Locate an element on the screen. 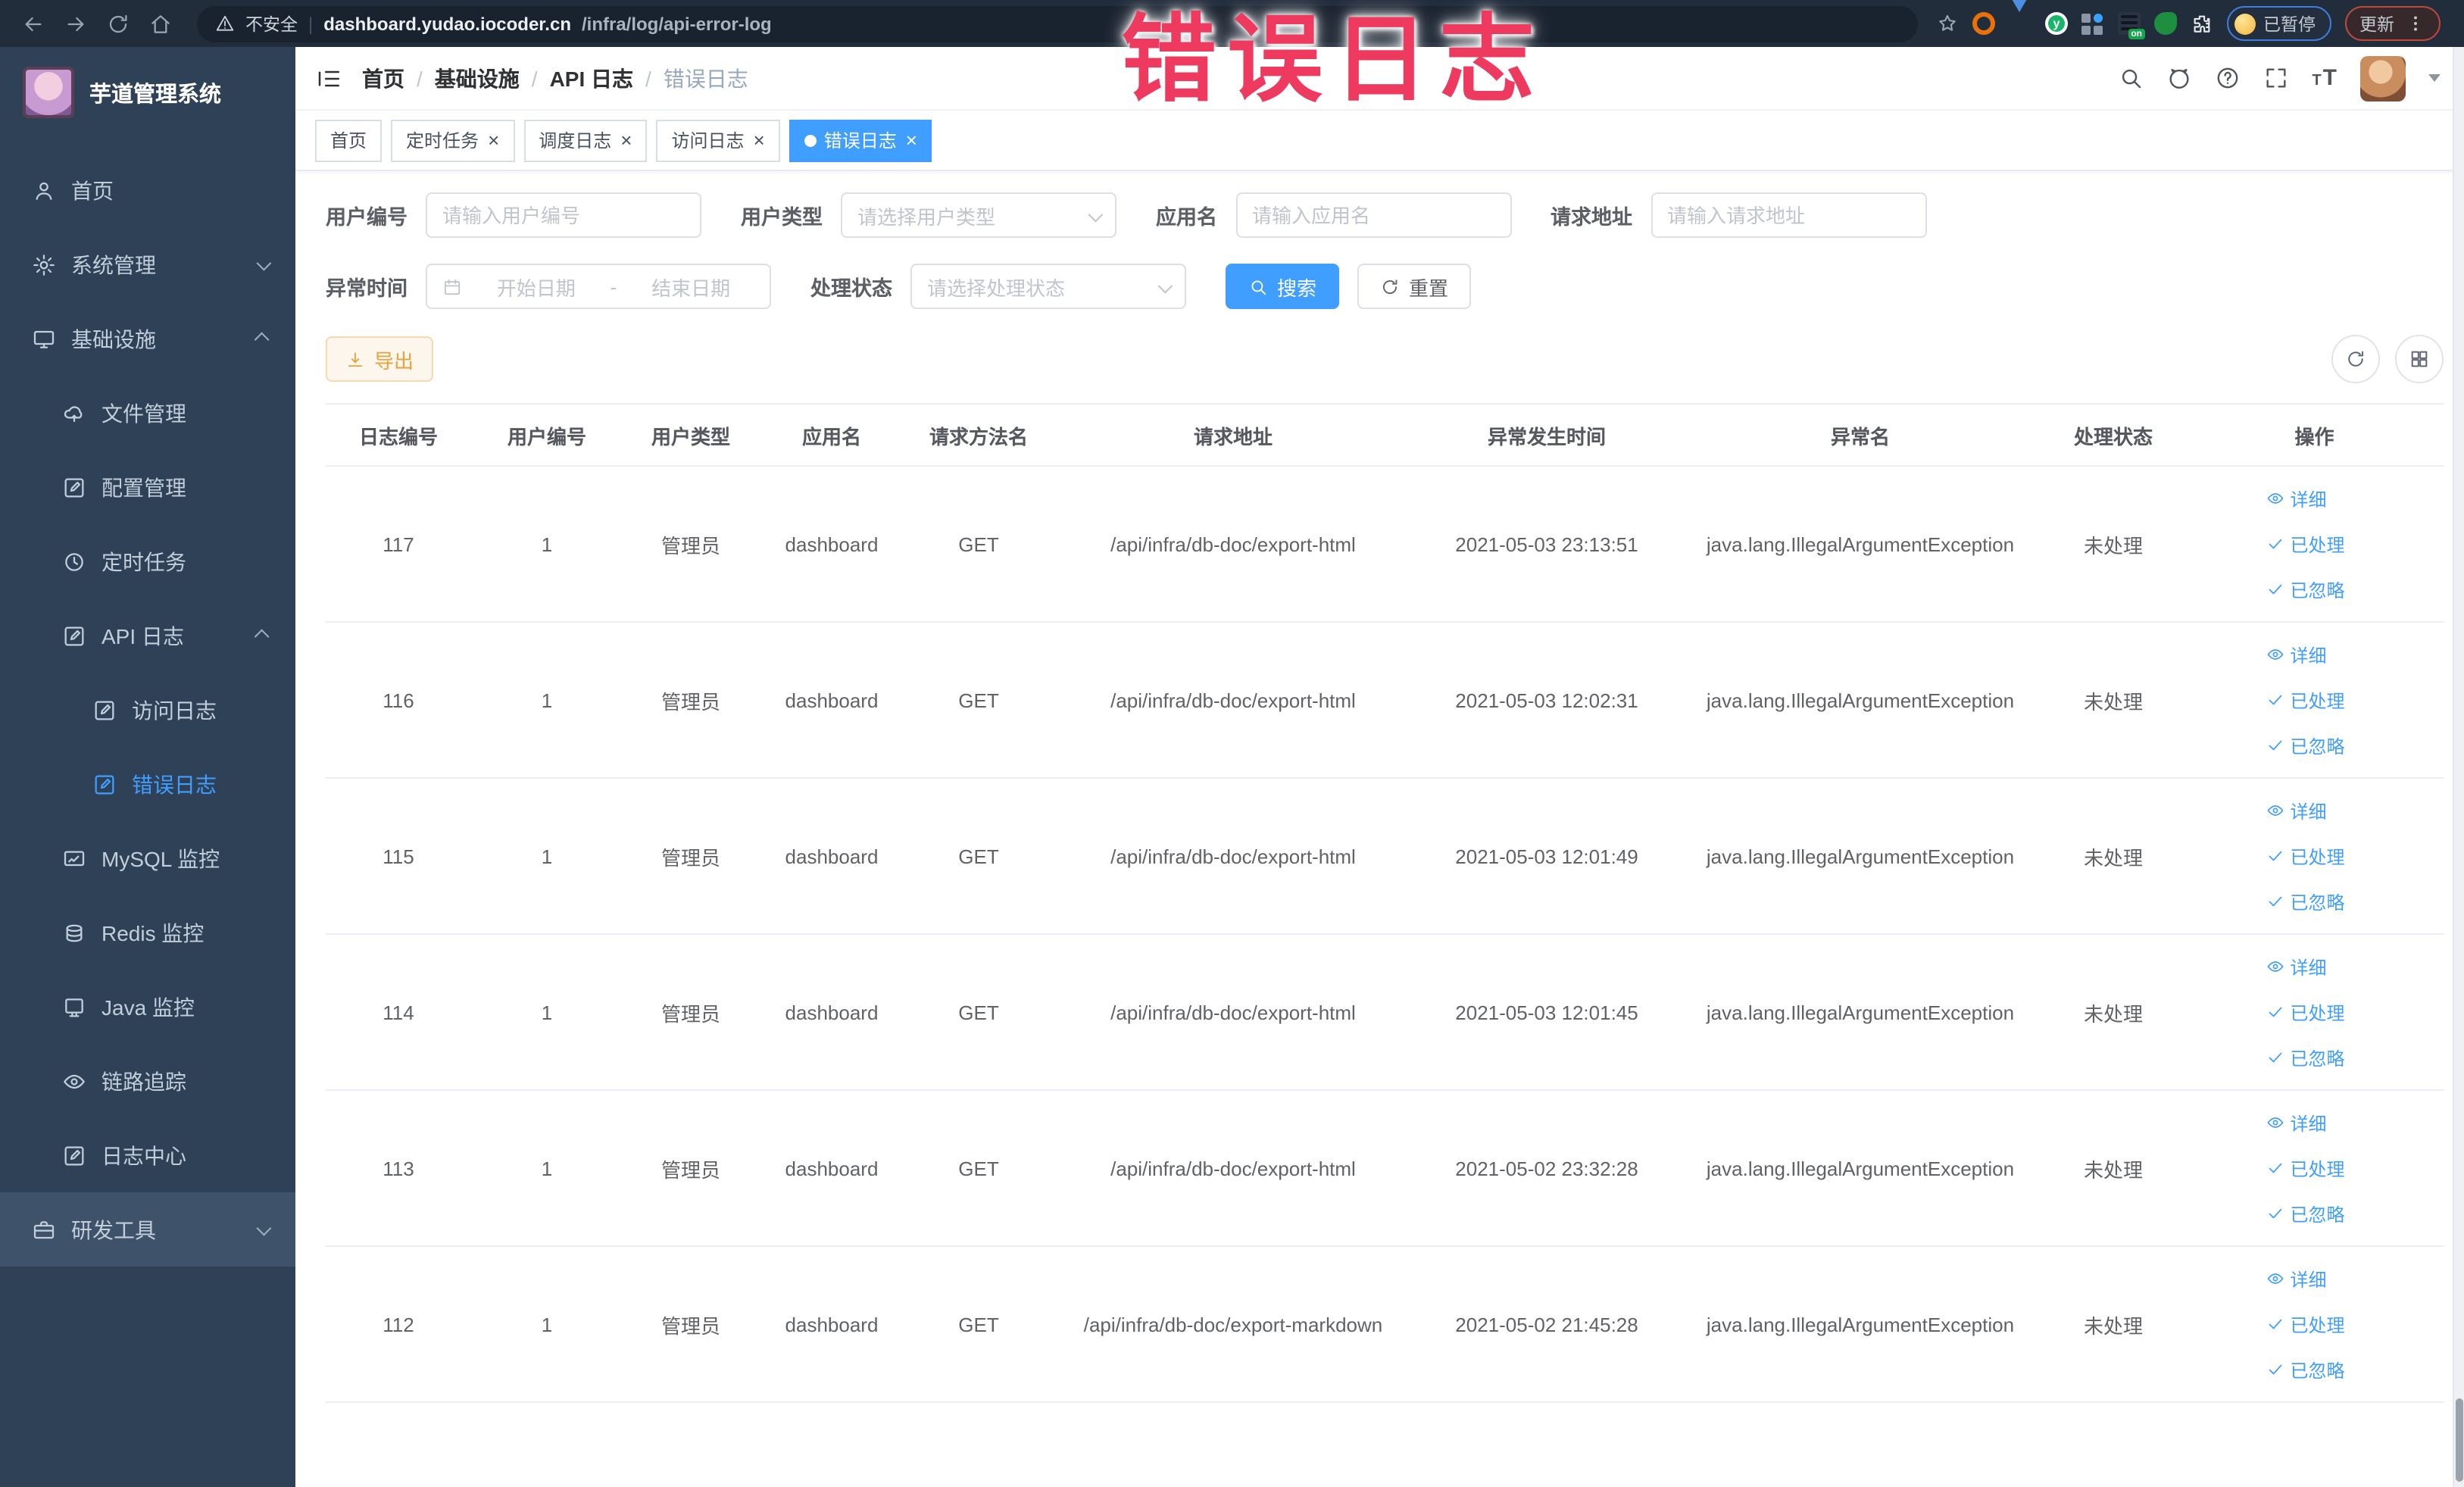 The image size is (2464, 1487). request-url-input is located at coordinates (1788, 215).